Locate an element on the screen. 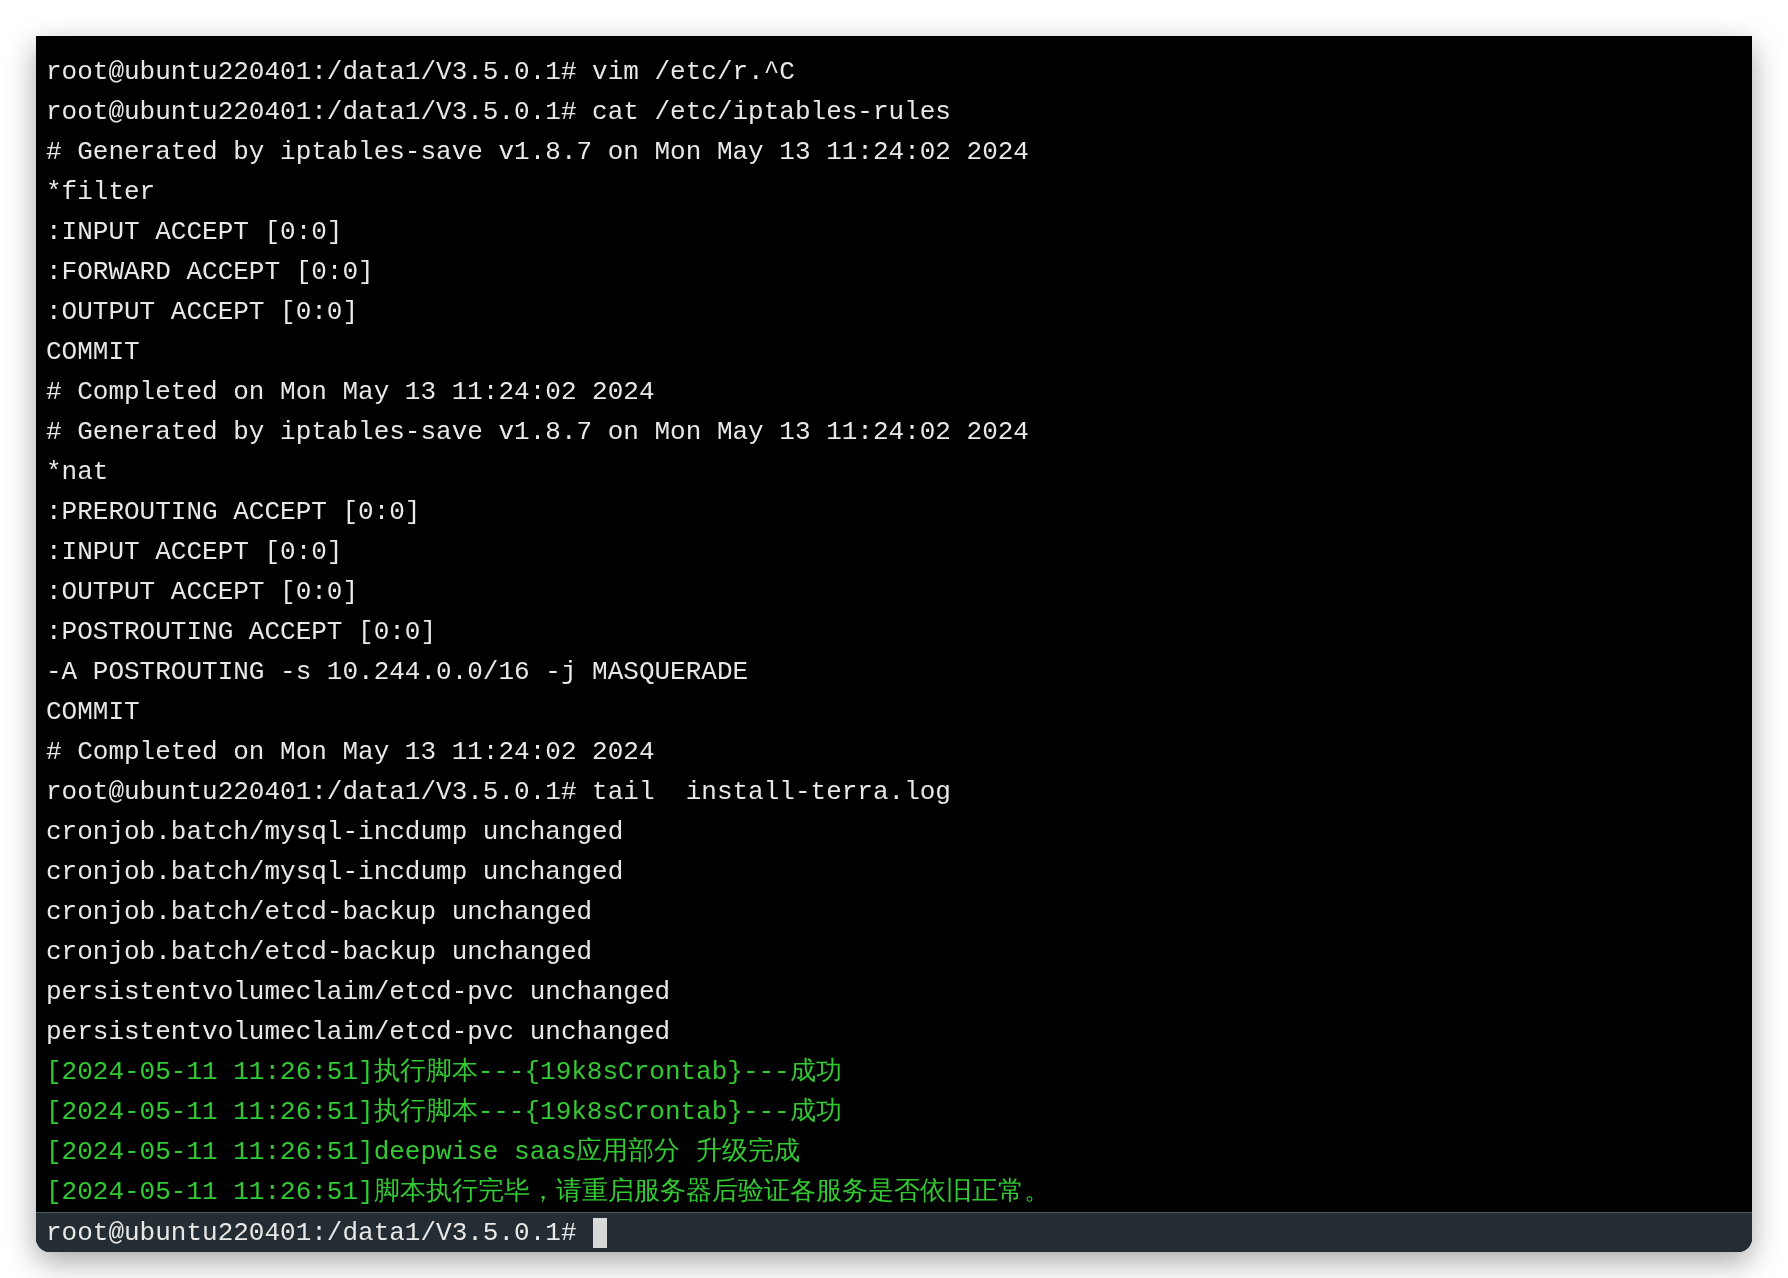 The image size is (1788, 1278). terminal-line: *filter is located at coordinates (101, 192).